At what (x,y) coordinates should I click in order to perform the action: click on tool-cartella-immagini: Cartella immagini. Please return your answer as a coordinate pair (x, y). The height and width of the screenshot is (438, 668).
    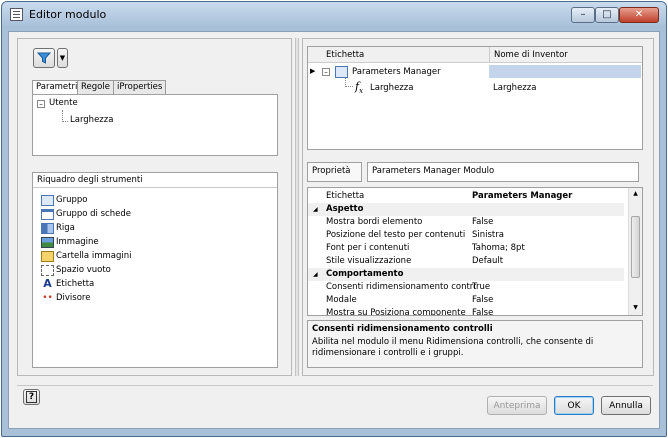
    Looking at the image, I should click on (86, 256).